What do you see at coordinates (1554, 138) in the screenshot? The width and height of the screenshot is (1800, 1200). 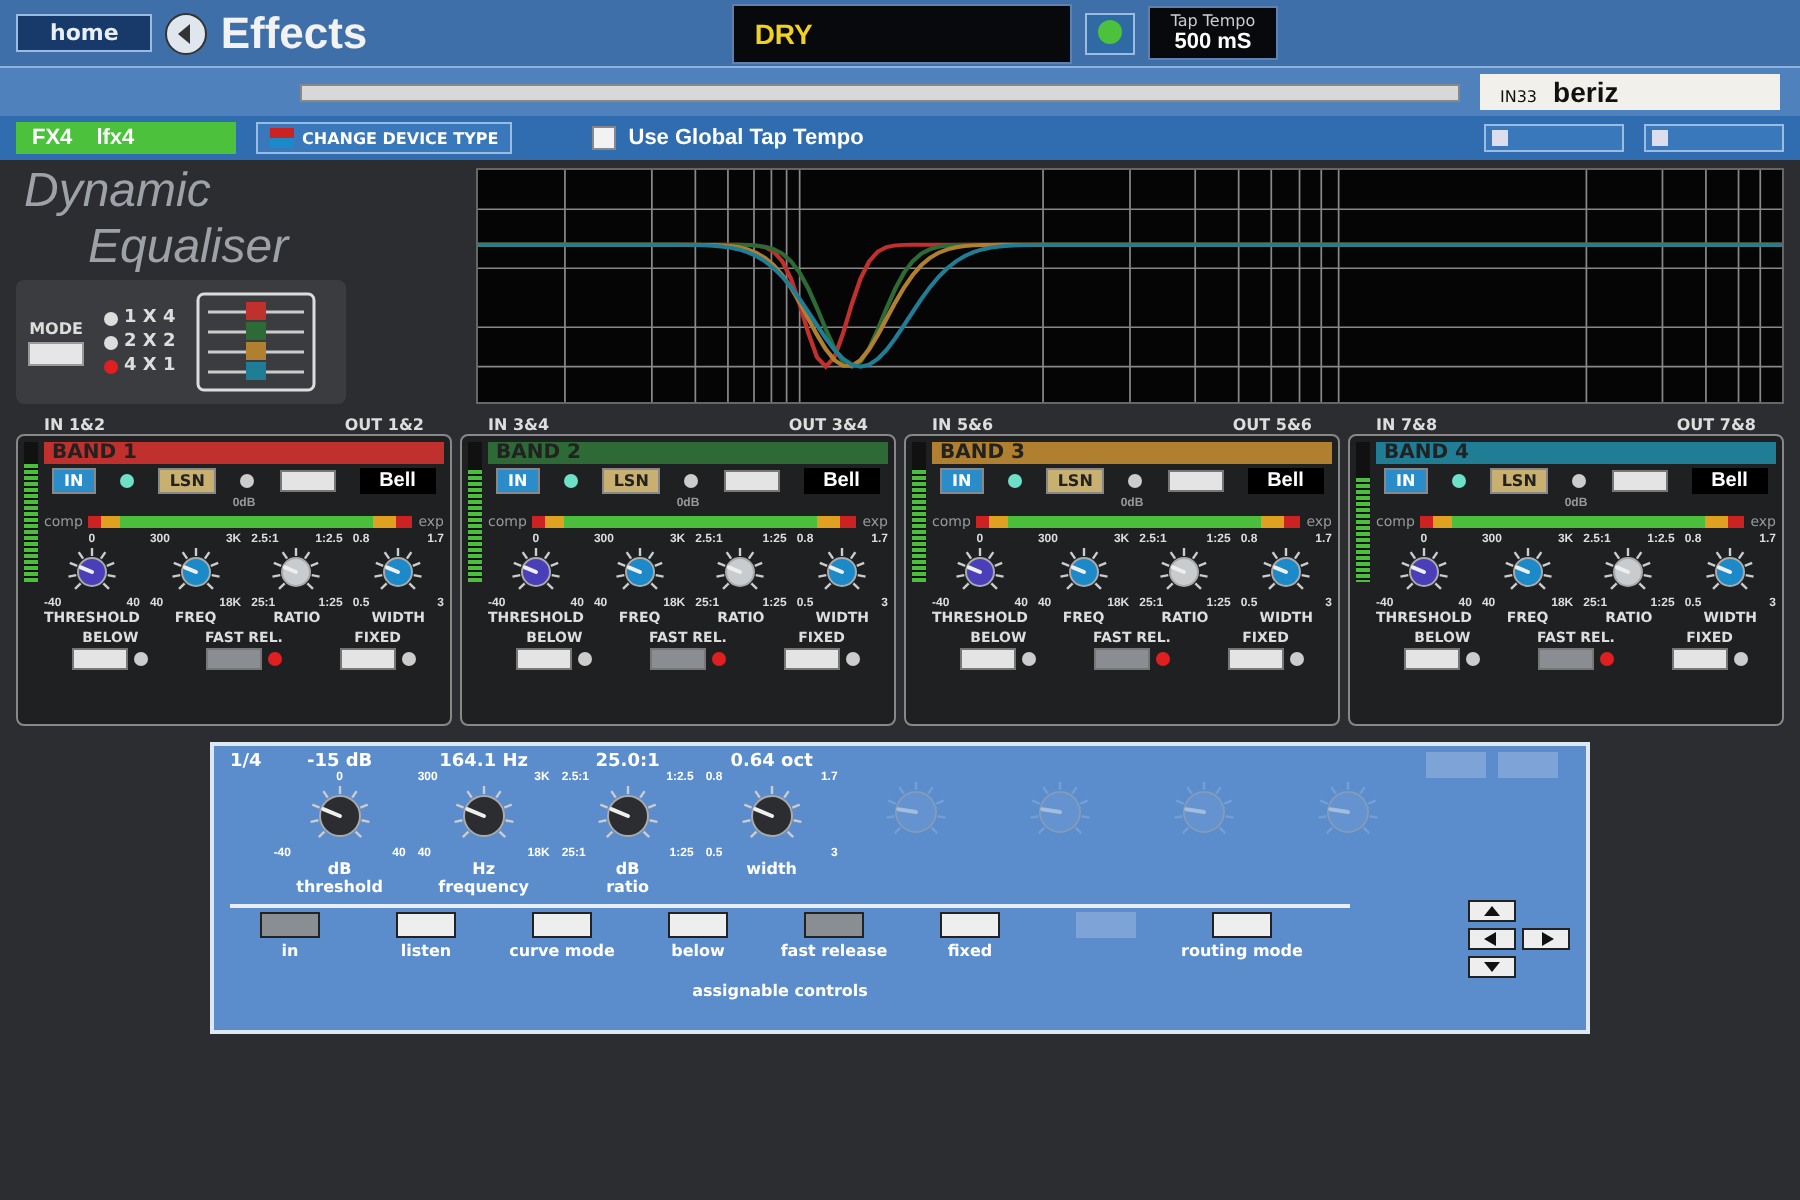 I see `store-preset-icon` at bounding box center [1554, 138].